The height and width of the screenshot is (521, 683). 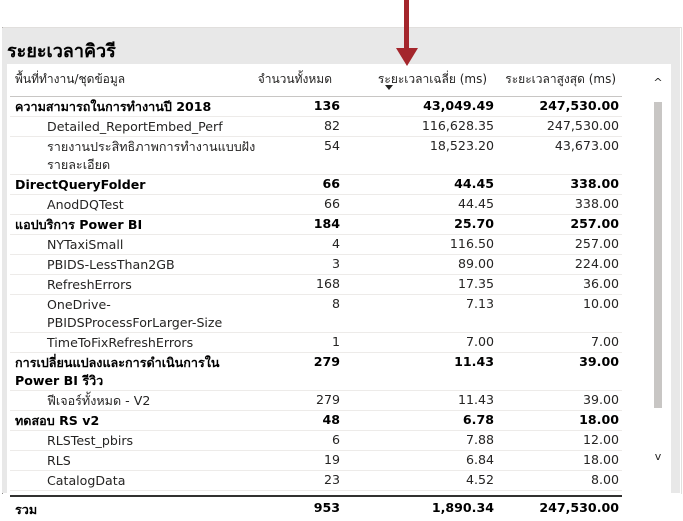 What do you see at coordinates (389, 87) in the screenshot?
I see `sort-descending-icon` at bounding box center [389, 87].